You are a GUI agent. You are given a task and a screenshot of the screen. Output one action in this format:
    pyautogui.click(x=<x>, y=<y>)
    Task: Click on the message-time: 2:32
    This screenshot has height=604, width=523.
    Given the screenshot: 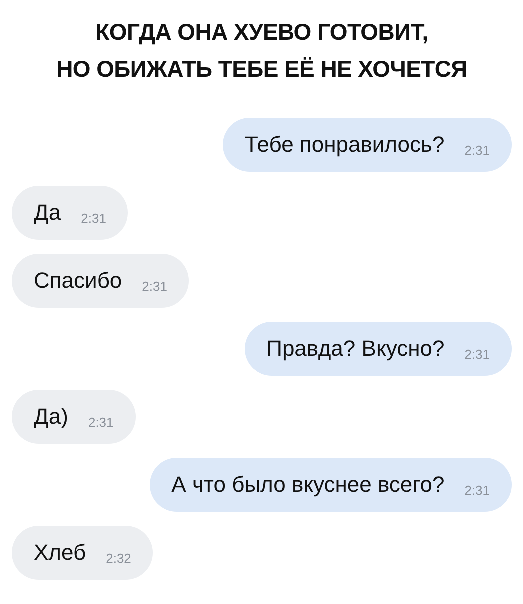 What is the action you would take?
    pyautogui.click(x=119, y=558)
    